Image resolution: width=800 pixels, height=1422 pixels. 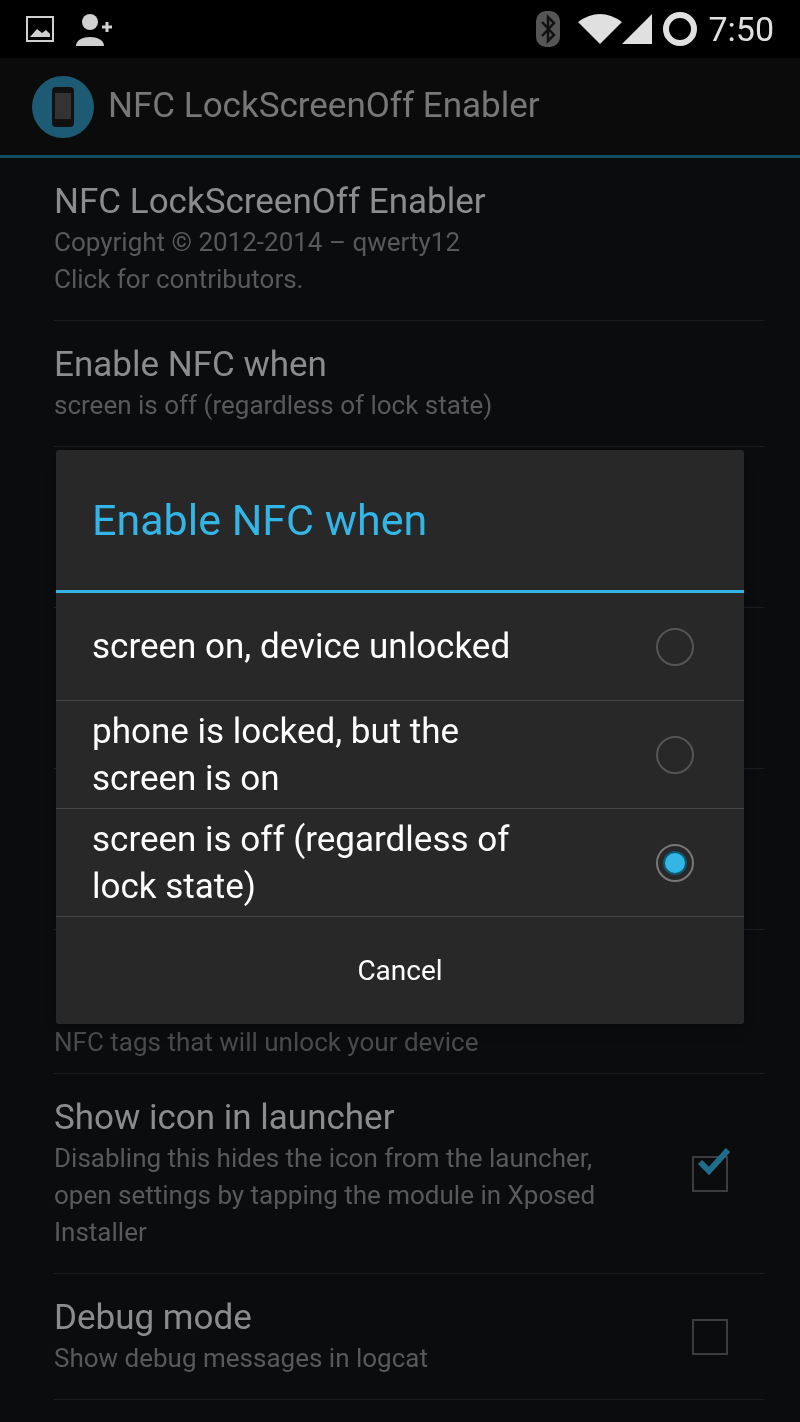 What do you see at coordinates (301, 863) in the screenshot?
I see `option-label: screen is off (regardless of lock state)` at bounding box center [301, 863].